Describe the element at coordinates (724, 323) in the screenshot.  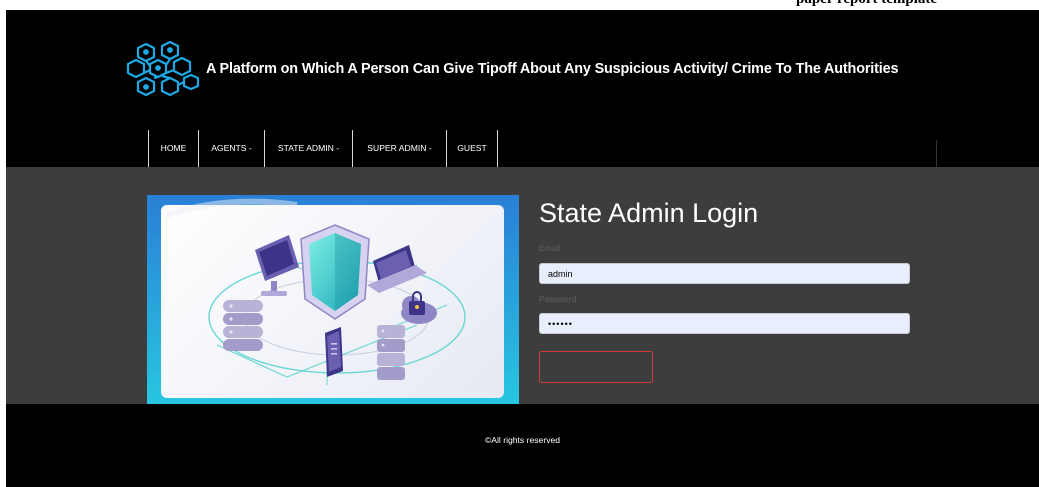
I see `password-field` at that location.